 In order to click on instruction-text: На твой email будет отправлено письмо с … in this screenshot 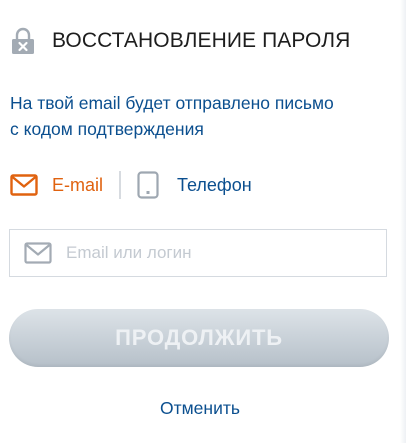, I will do `click(202, 116)`.